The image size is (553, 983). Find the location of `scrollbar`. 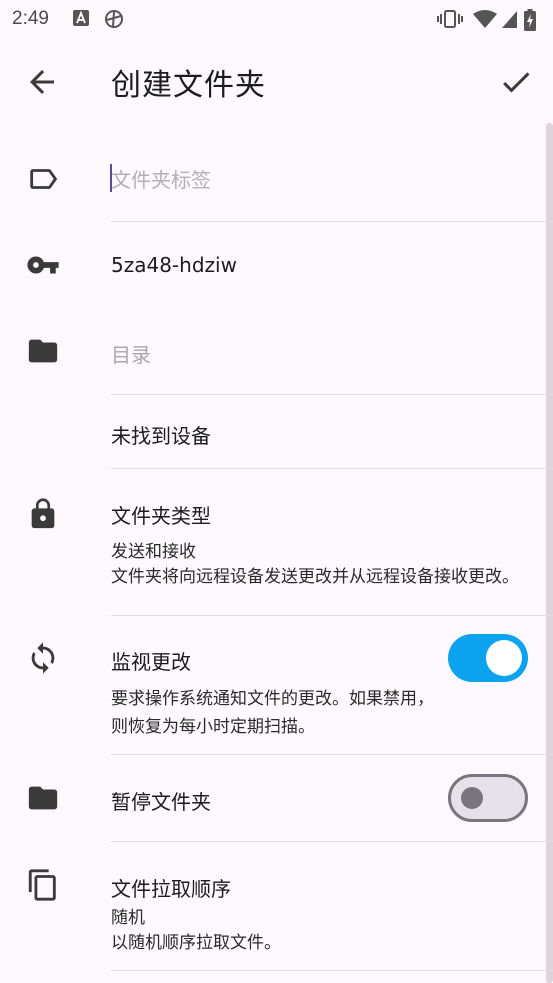

scrollbar is located at coordinates (549, 553).